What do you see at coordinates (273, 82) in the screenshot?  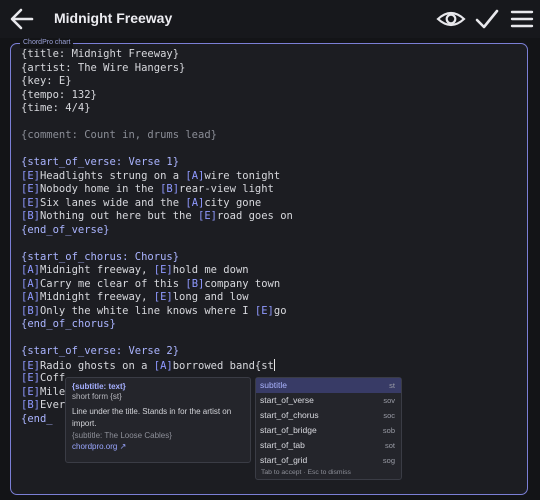 I see `code-line: {key: E}` at bounding box center [273, 82].